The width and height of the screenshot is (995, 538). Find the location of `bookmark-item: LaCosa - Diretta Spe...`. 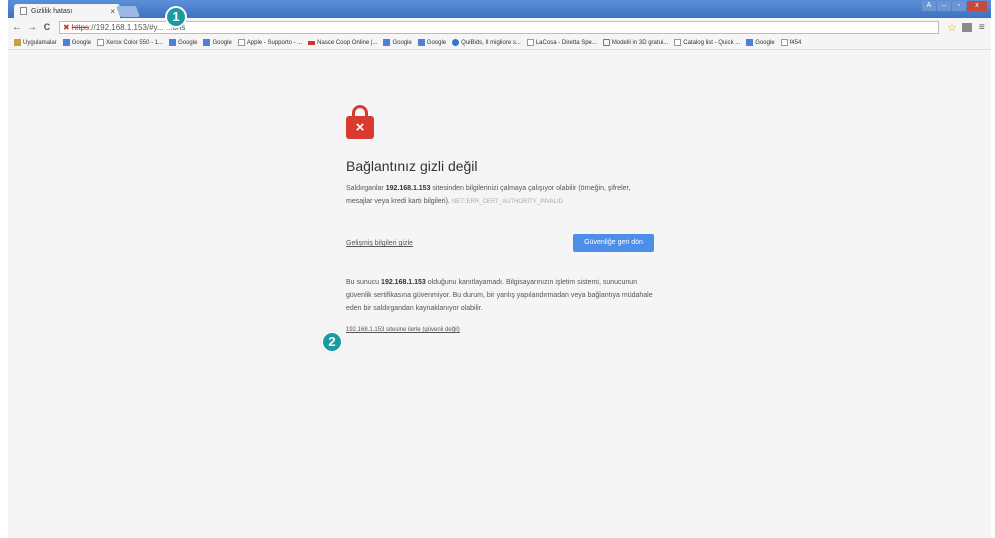

bookmark-item: LaCosa - Diretta Spe... is located at coordinates (561, 42).